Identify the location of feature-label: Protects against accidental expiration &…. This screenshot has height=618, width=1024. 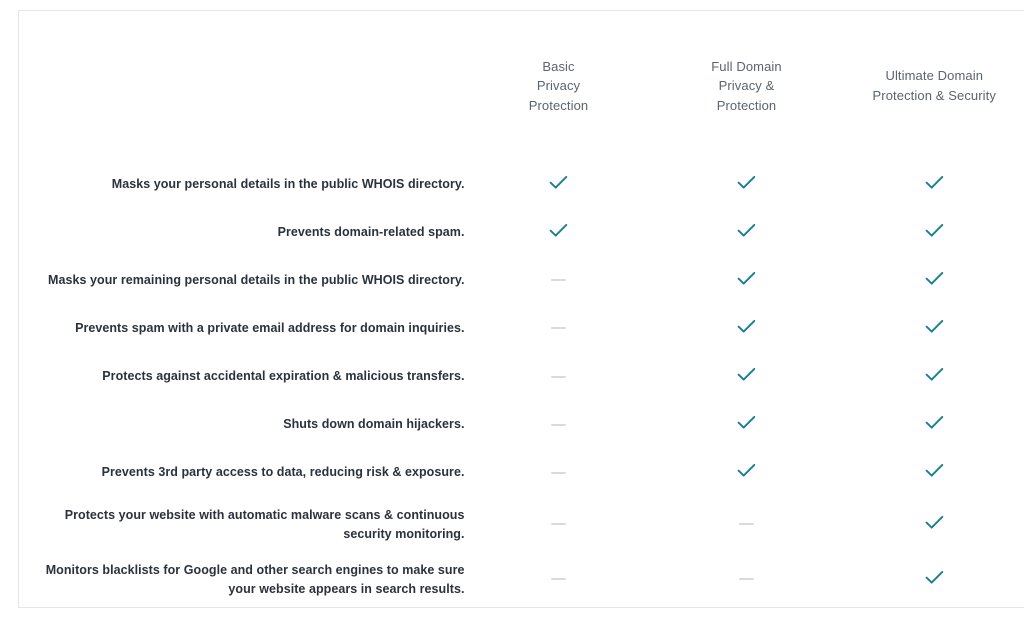
(283, 376).